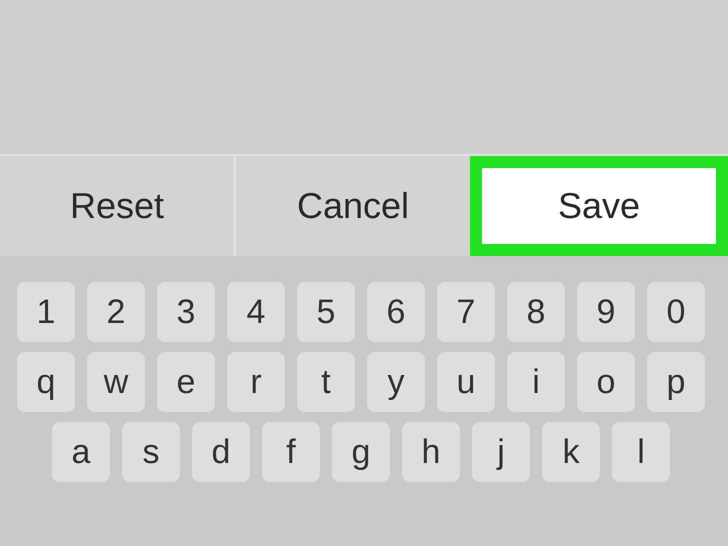 The height and width of the screenshot is (546, 728). What do you see at coordinates (571, 452) in the screenshot?
I see `keyboard-key: k` at bounding box center [571, 452].